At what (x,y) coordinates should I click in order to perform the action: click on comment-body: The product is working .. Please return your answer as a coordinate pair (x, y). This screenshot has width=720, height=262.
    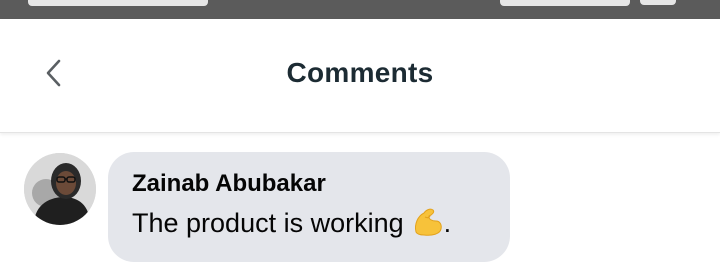
    Looking at the image, I should click on (291, 224).